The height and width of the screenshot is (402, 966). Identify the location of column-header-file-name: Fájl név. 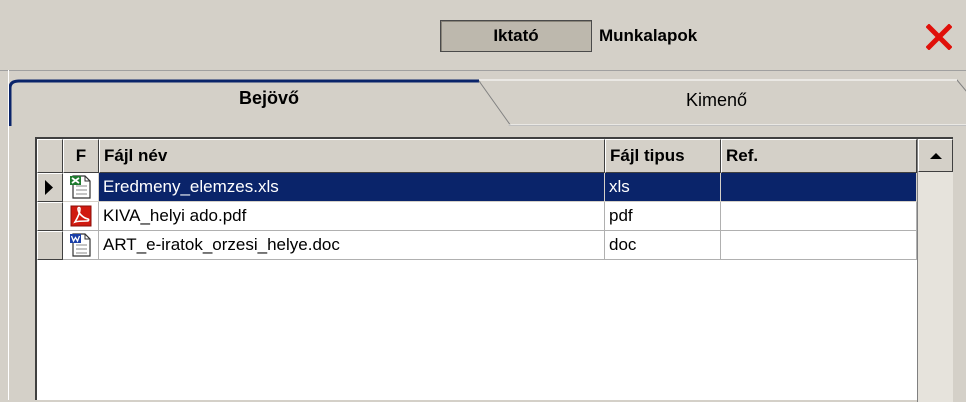
(352, 156).